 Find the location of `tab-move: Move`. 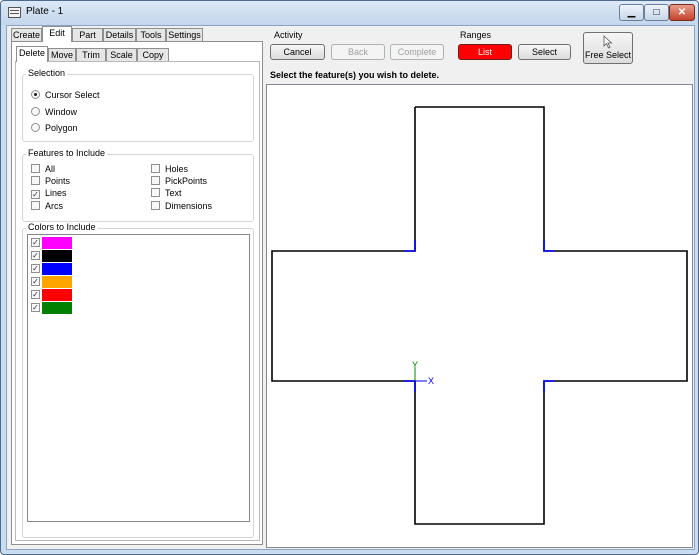

tab-move: Move is located at coordinates (62, 55).